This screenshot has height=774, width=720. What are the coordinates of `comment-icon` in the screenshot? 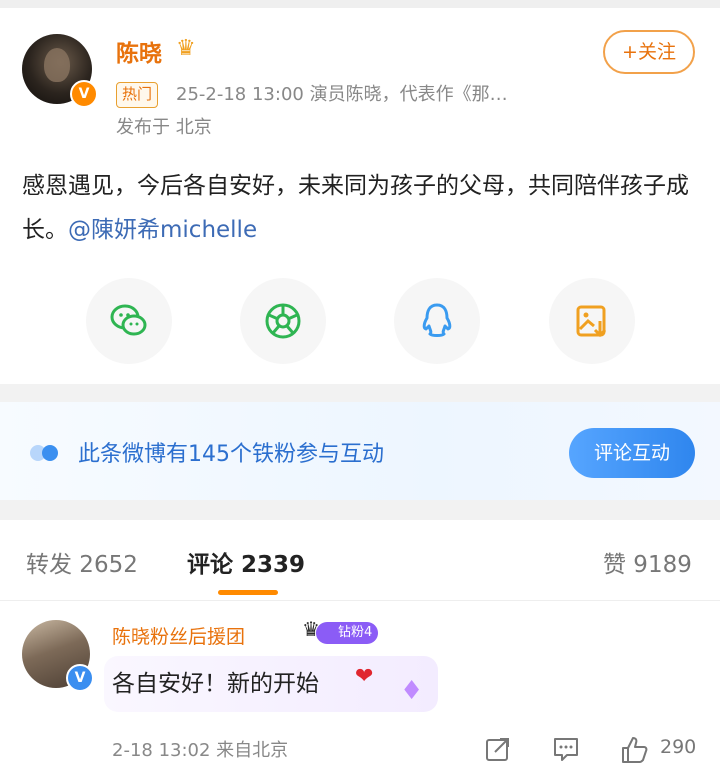 It's located at (566, 751).